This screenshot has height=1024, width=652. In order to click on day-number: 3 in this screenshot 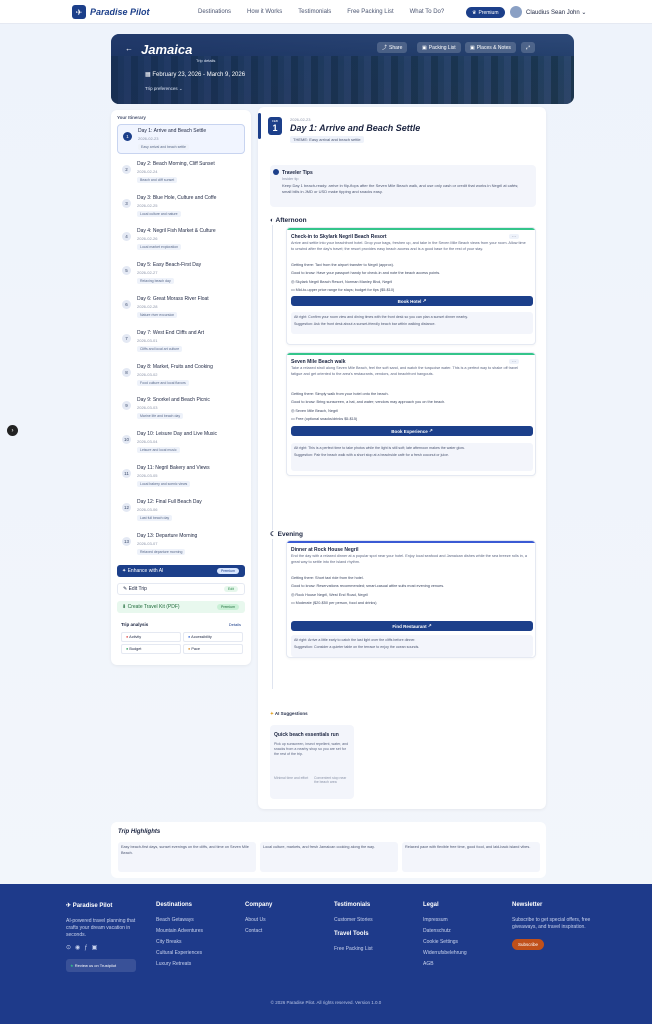, I will do `click(126, 203)`.